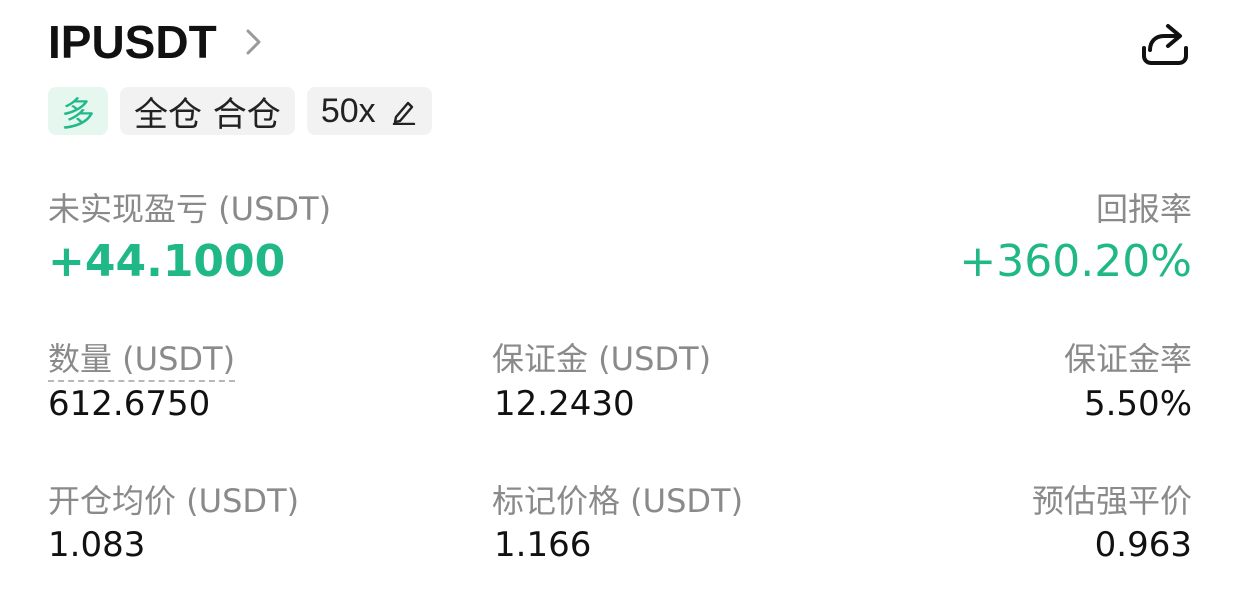 This screenshot has height=592, width=1242. Describe the element at coordinates (190, 209) in the screenshot. I see `unrealized-pnl-label: 未实现盈亏 (USDT)` at that location.